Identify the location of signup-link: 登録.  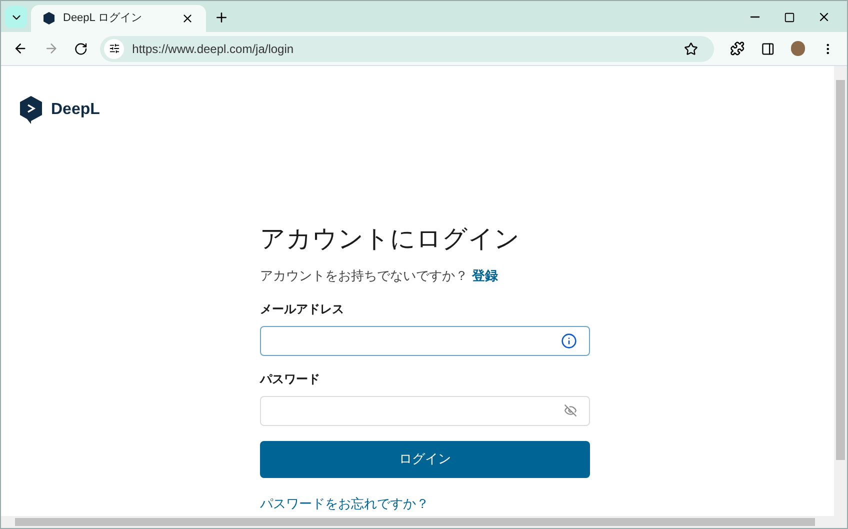
(485, 276).